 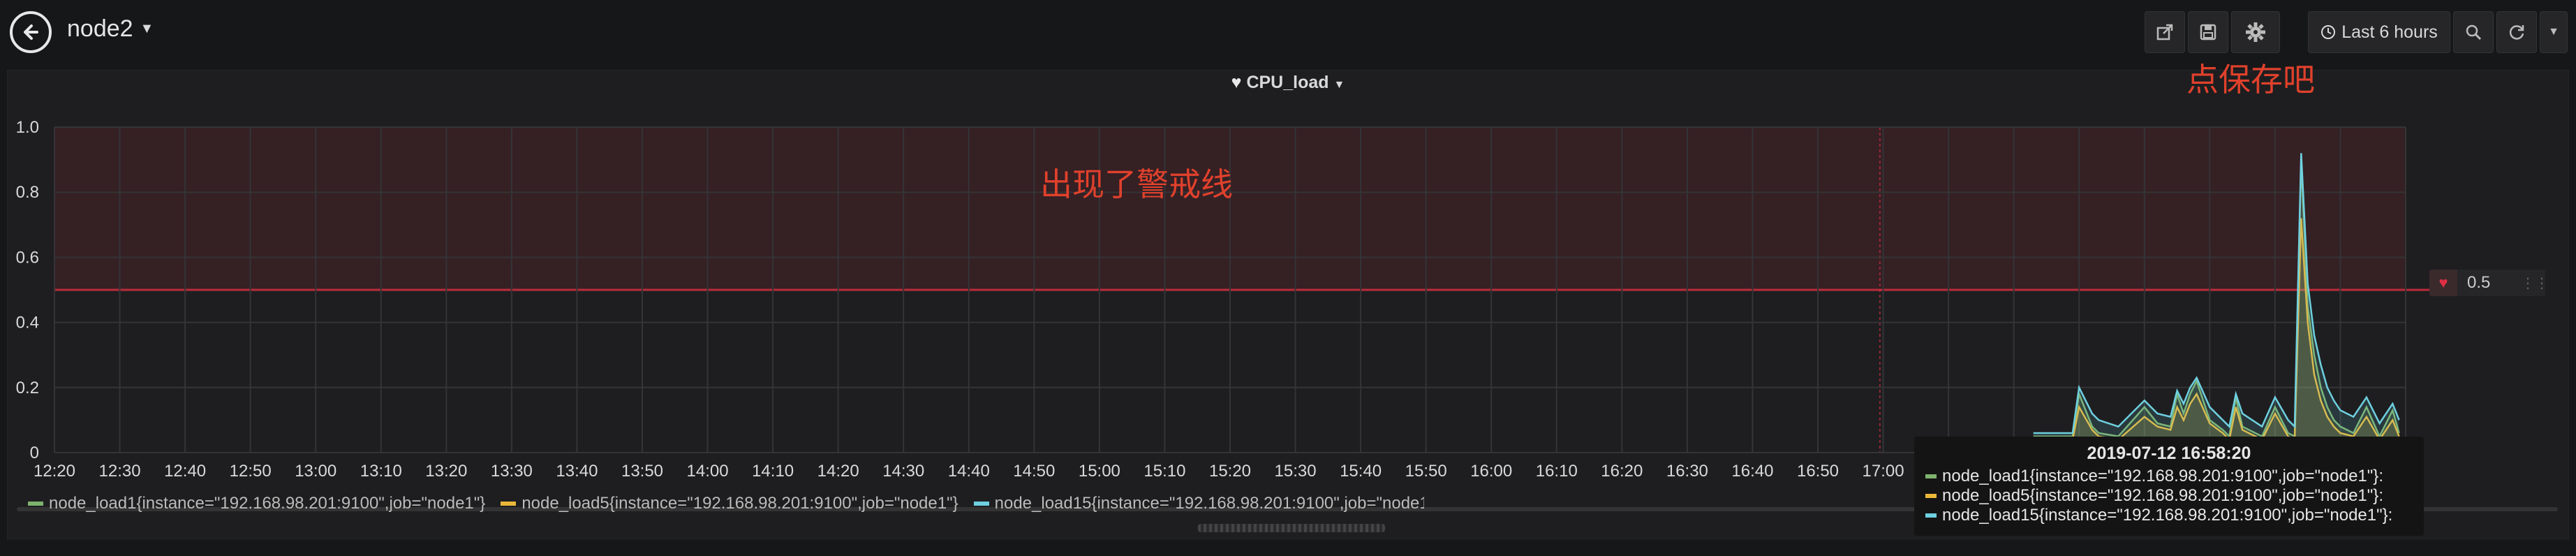 I want to click on y-tick-label: 0.4, so click(x=27, y=323).